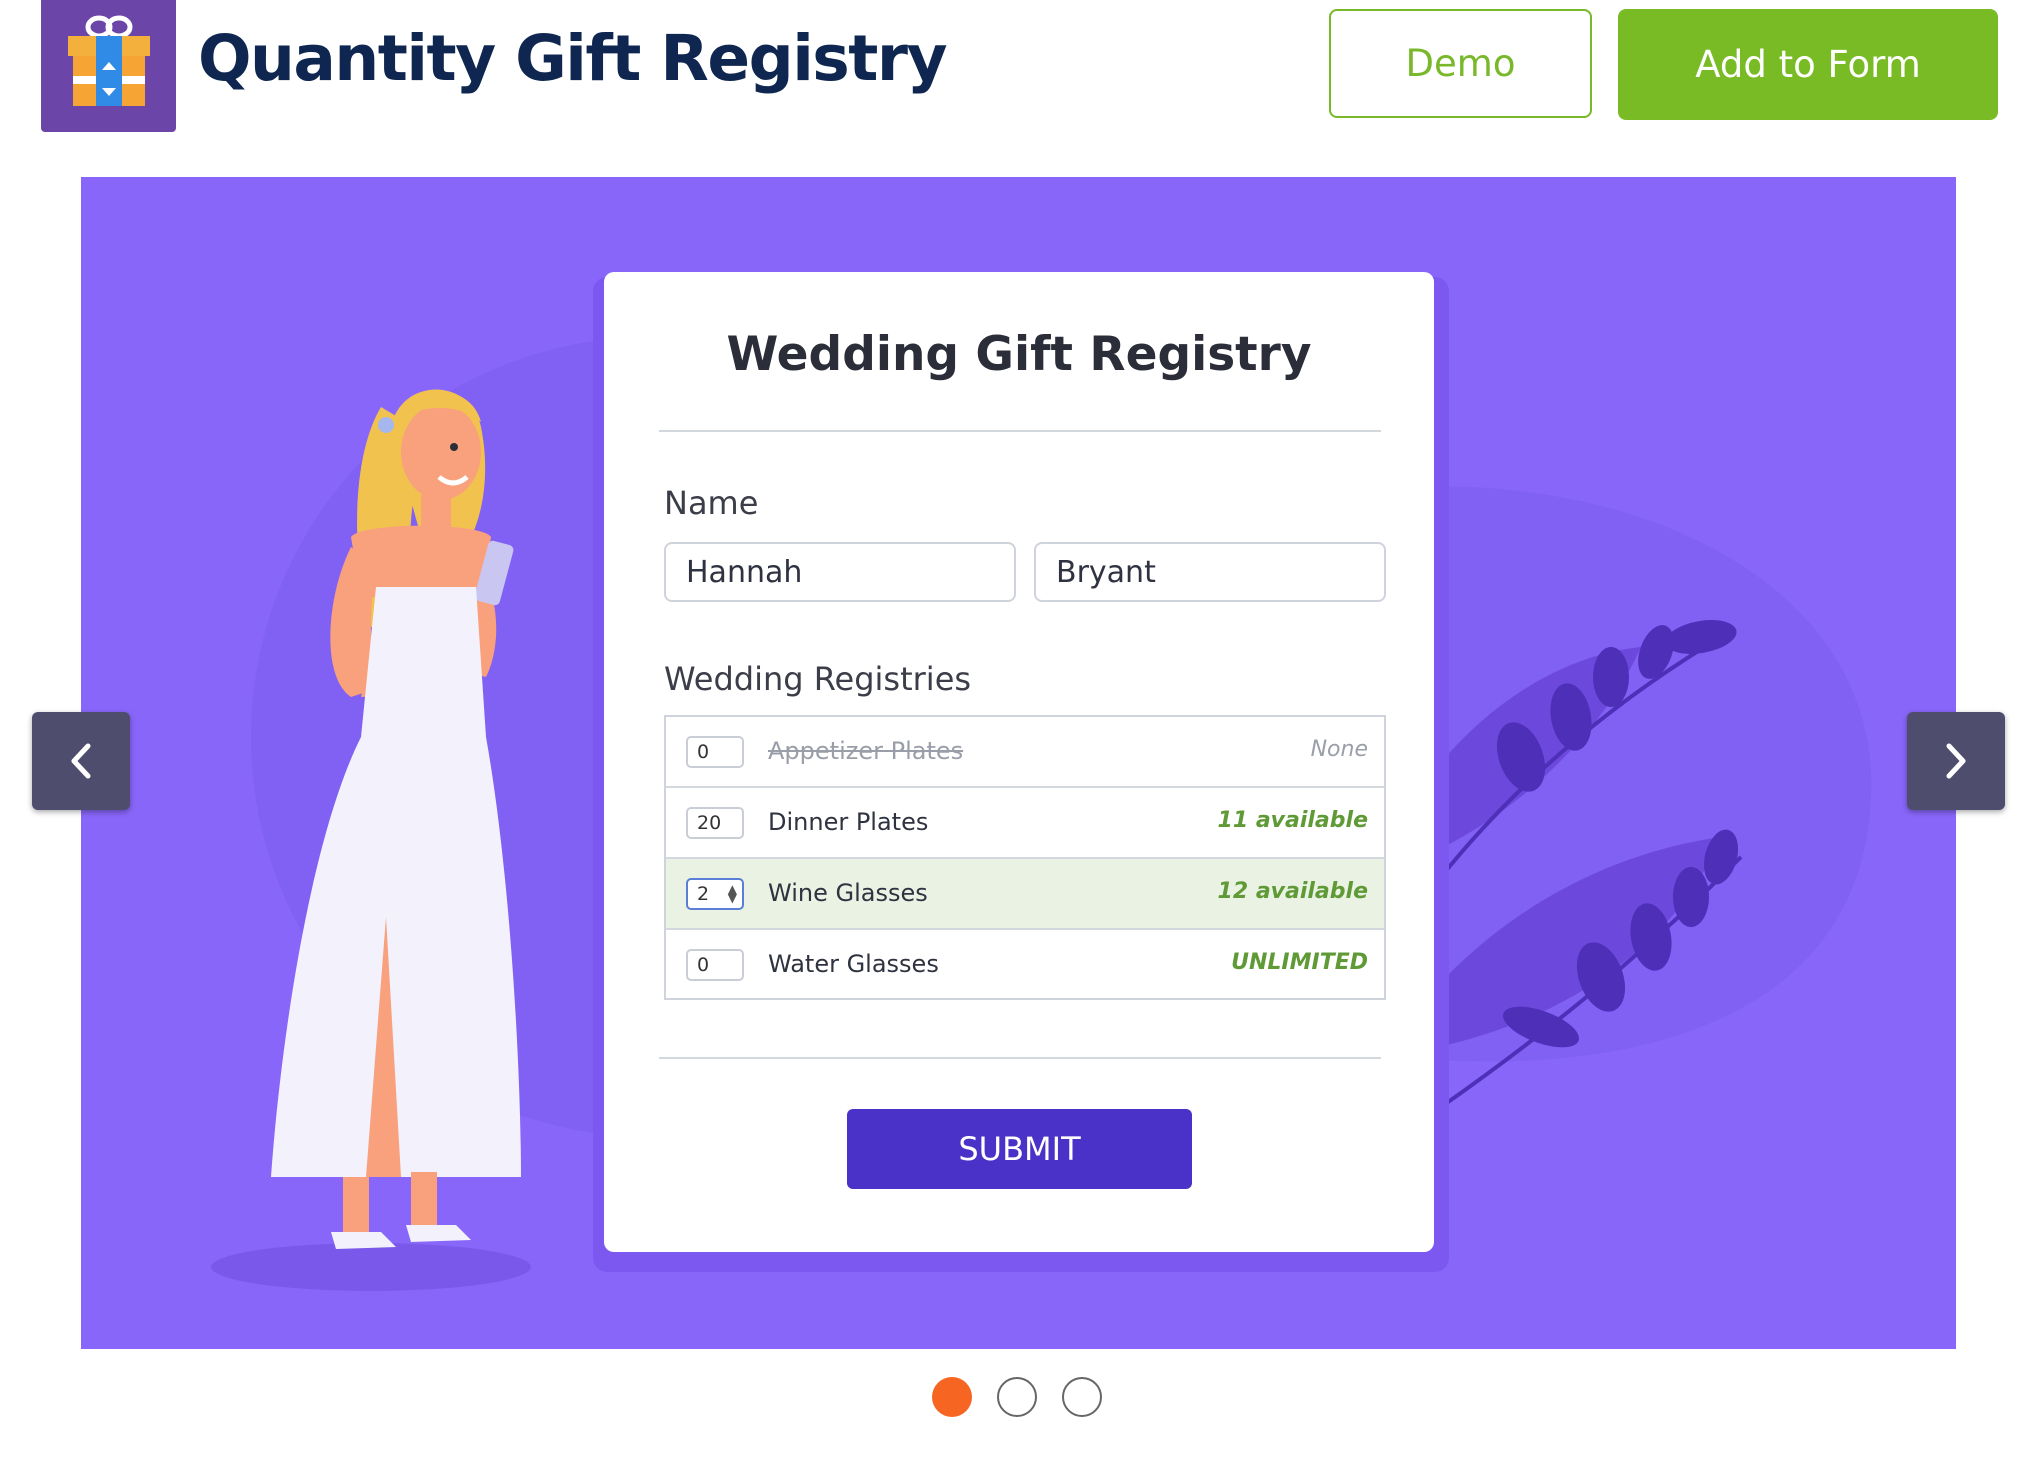  Describe the element at coordinates (573, 58) in the screenshot. I see `page-title: Quantity Gift Registry` at that location.